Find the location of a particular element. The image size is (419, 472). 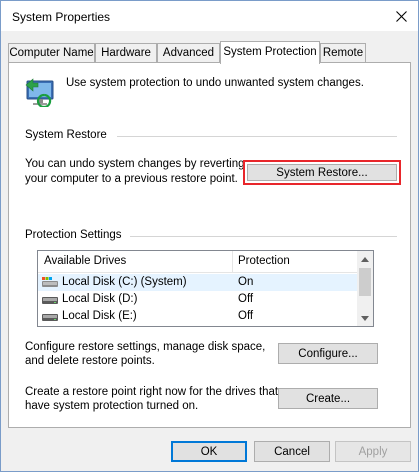

scroll-down-button is located at coordinates (365, 318).